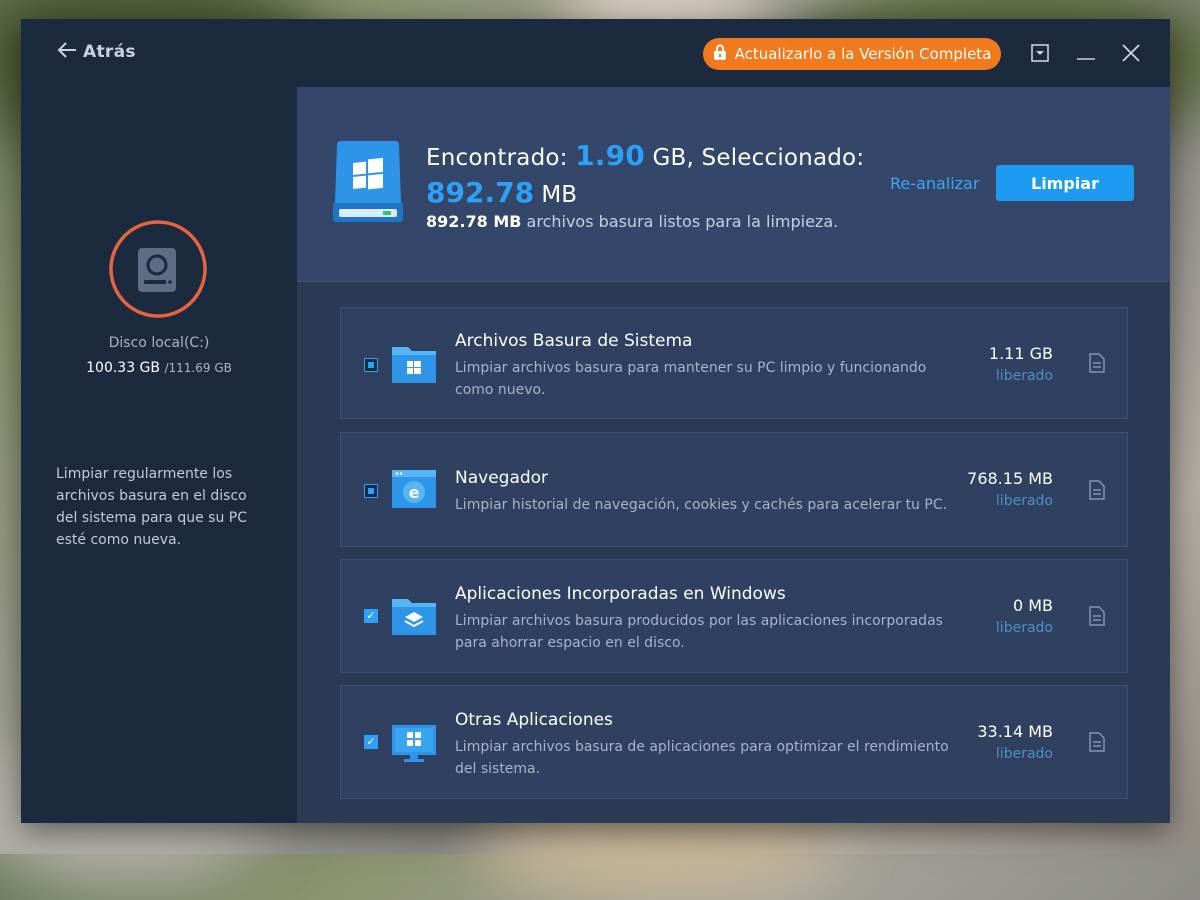 The width and height of the screenshot is (1200, 900). I want to click on found-summary: Encontrado: 1.90 GB, Seleccionado:, so click(645, 155).